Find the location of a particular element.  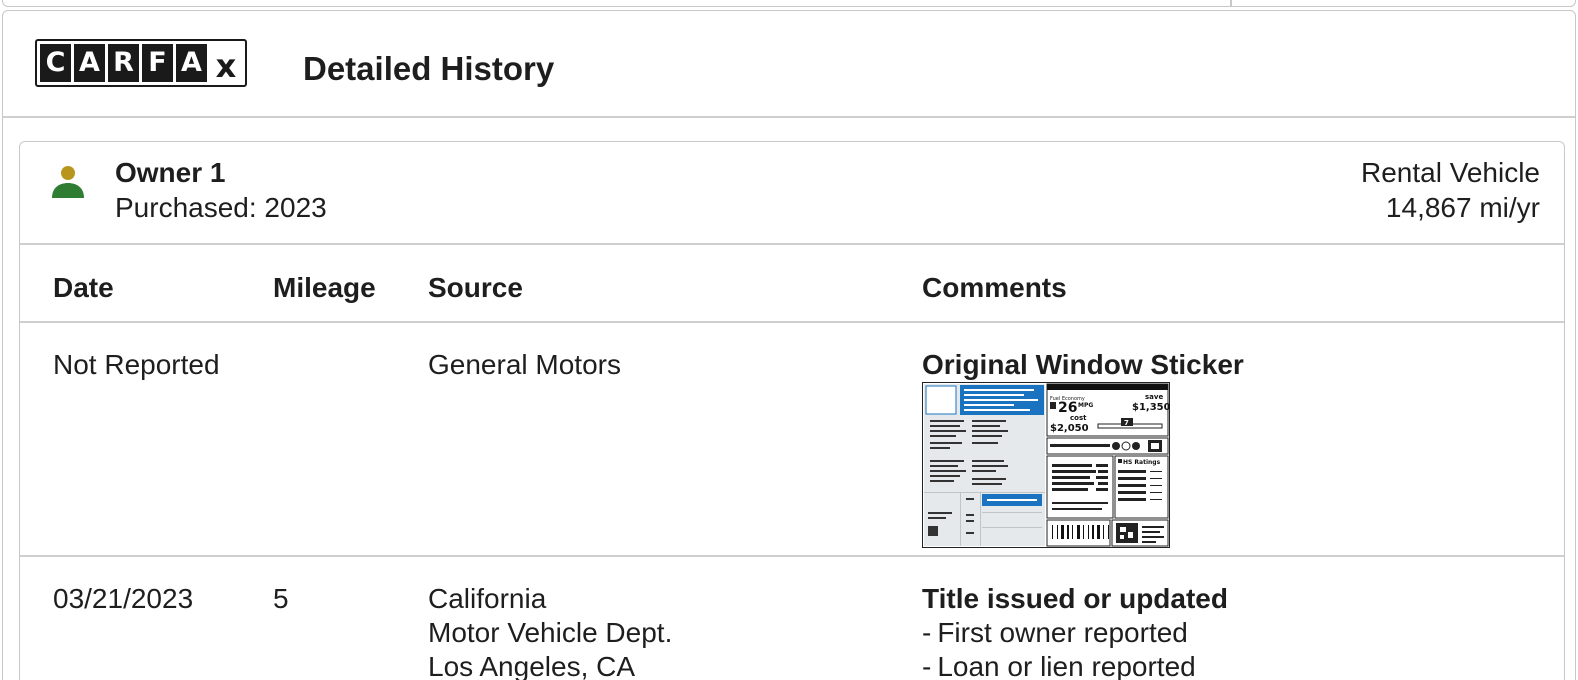

comment-line: - First owner reported is located at coordinates (1055, 632).